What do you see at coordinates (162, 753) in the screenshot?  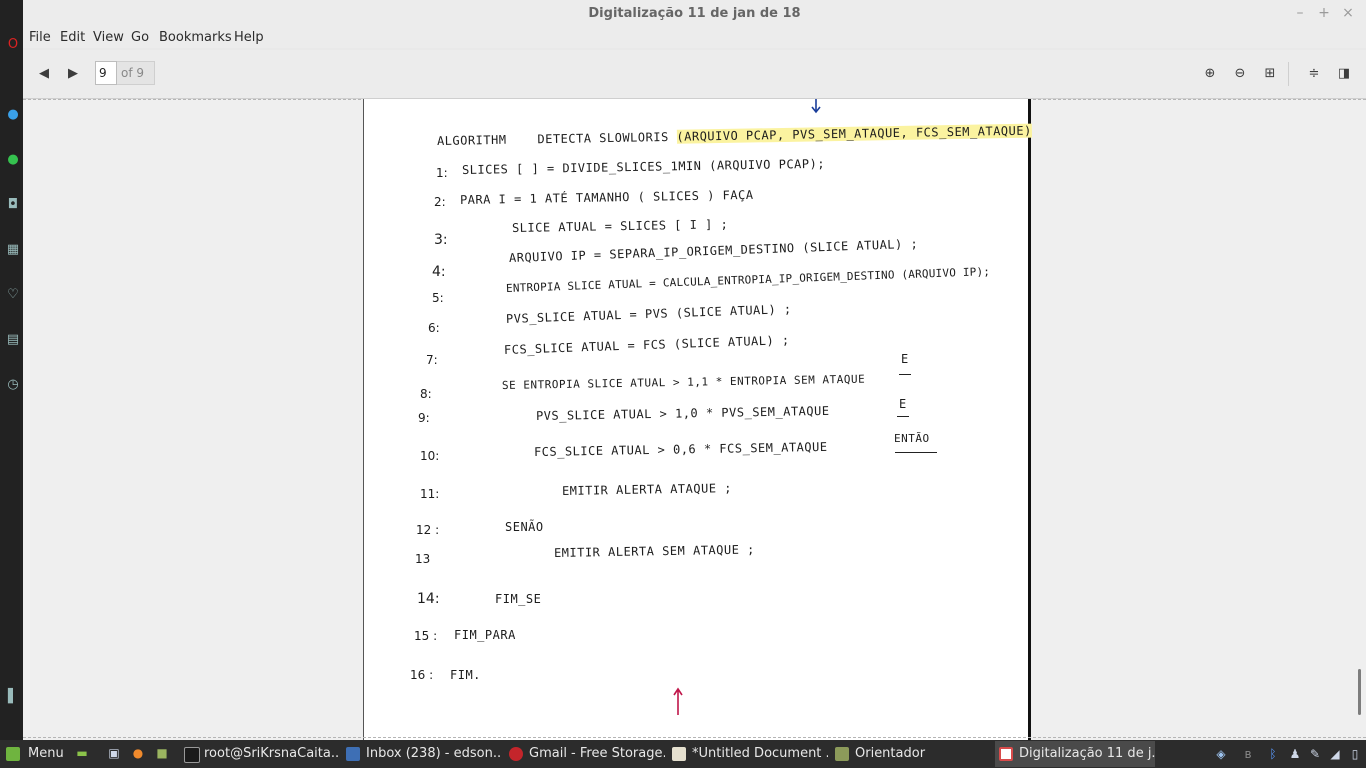 I see `files-launcher-icon: ■` at bounding box center [162, 753].